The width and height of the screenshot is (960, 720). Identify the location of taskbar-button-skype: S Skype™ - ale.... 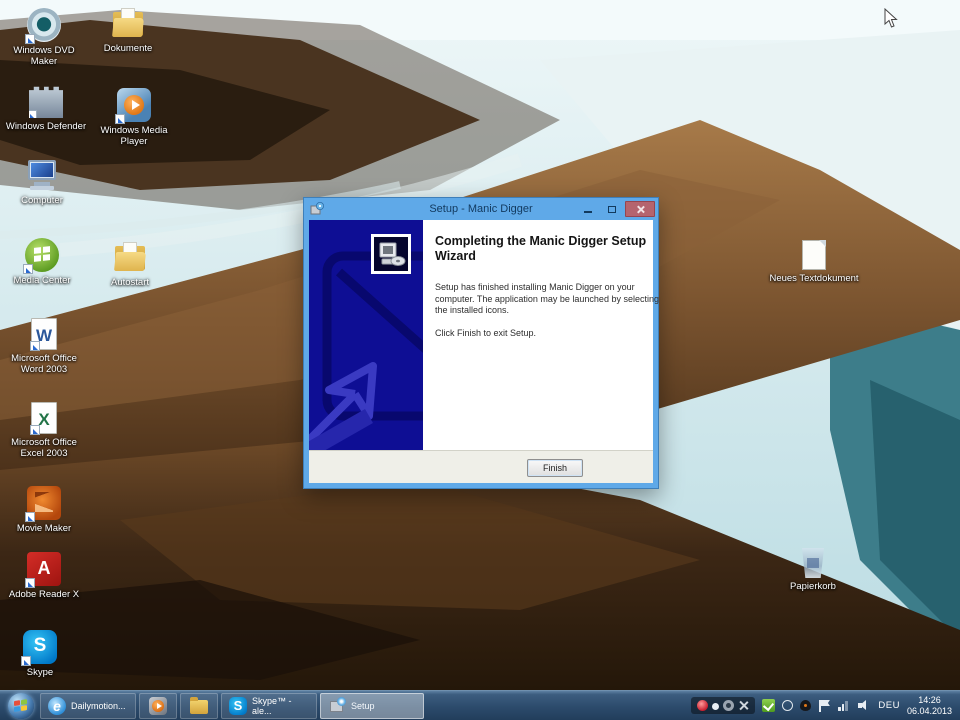
(269, 705).